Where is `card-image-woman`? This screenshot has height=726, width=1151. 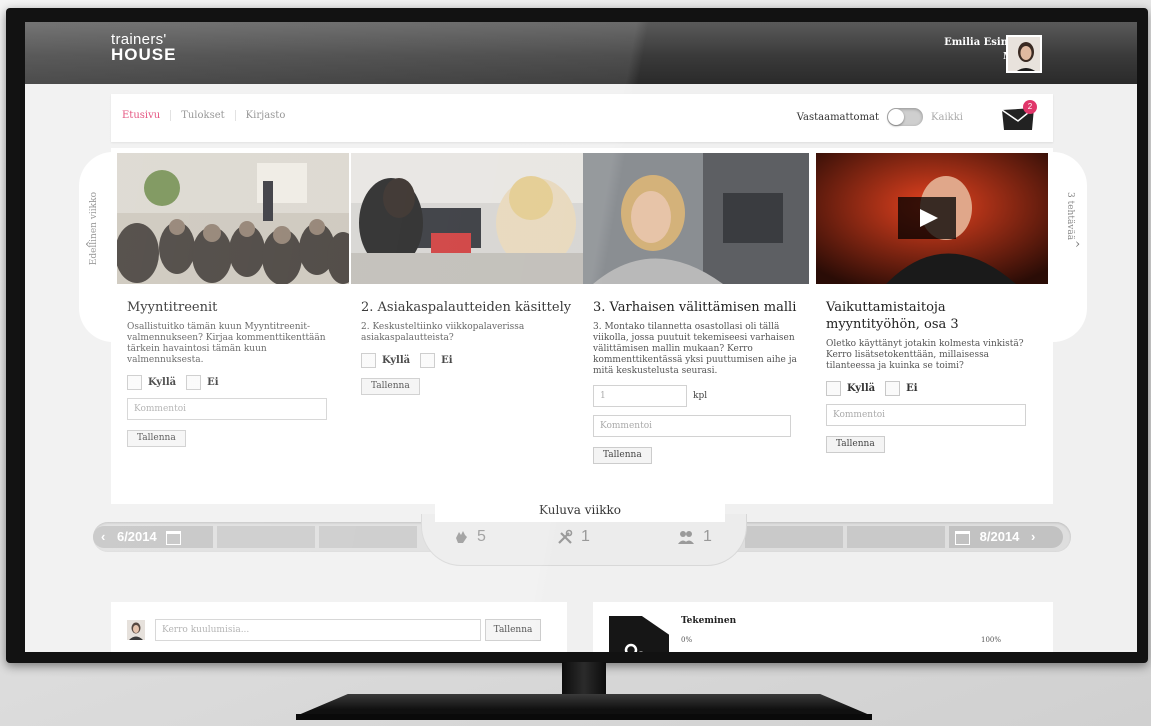
card-image-woman is located at coordinates (699, 218).